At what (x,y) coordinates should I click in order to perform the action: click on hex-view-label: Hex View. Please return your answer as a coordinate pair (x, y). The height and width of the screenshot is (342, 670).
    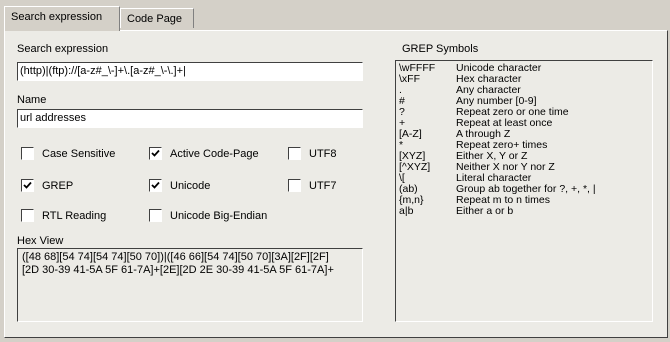
    Looking at the image, I should click on (40, 241).